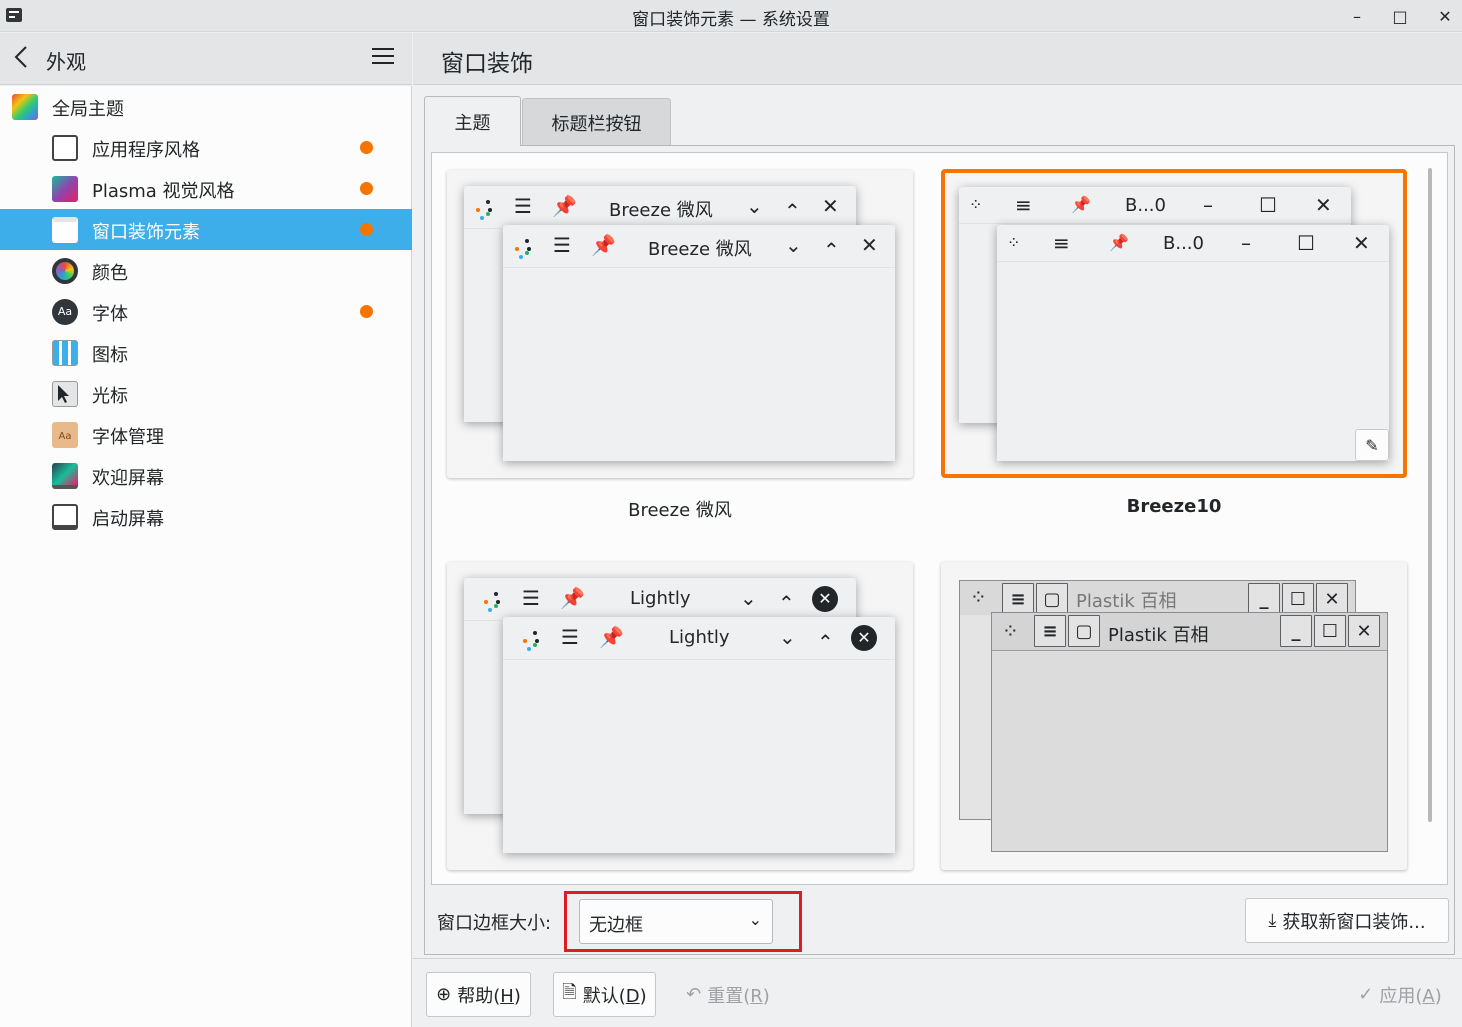 This screenshot has height=1027, width=1462. What do you see at coordinates (206, 393) in the screenshot?
I see `sidebar-item-cursors: 光标` at bounding box center [206, 393].